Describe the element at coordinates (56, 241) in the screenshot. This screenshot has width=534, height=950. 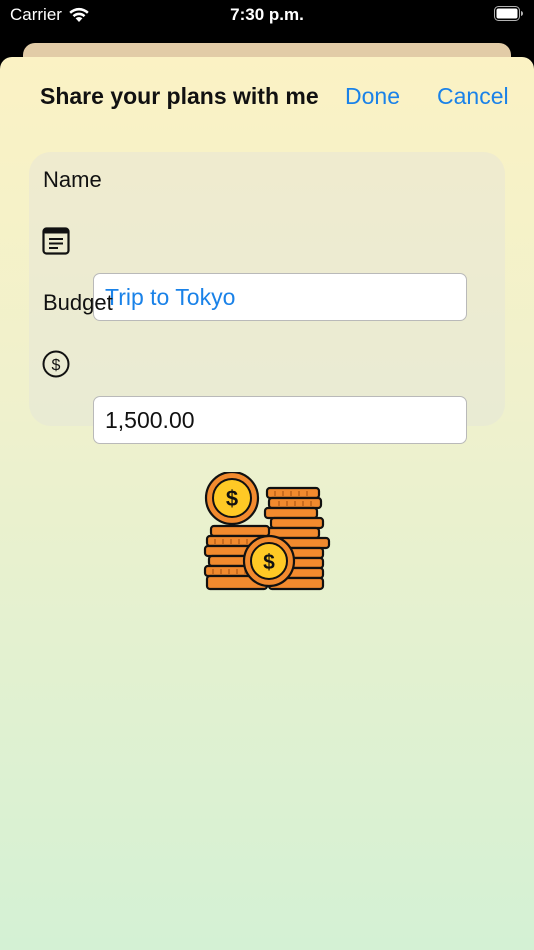
I see `document-icon` at that location.